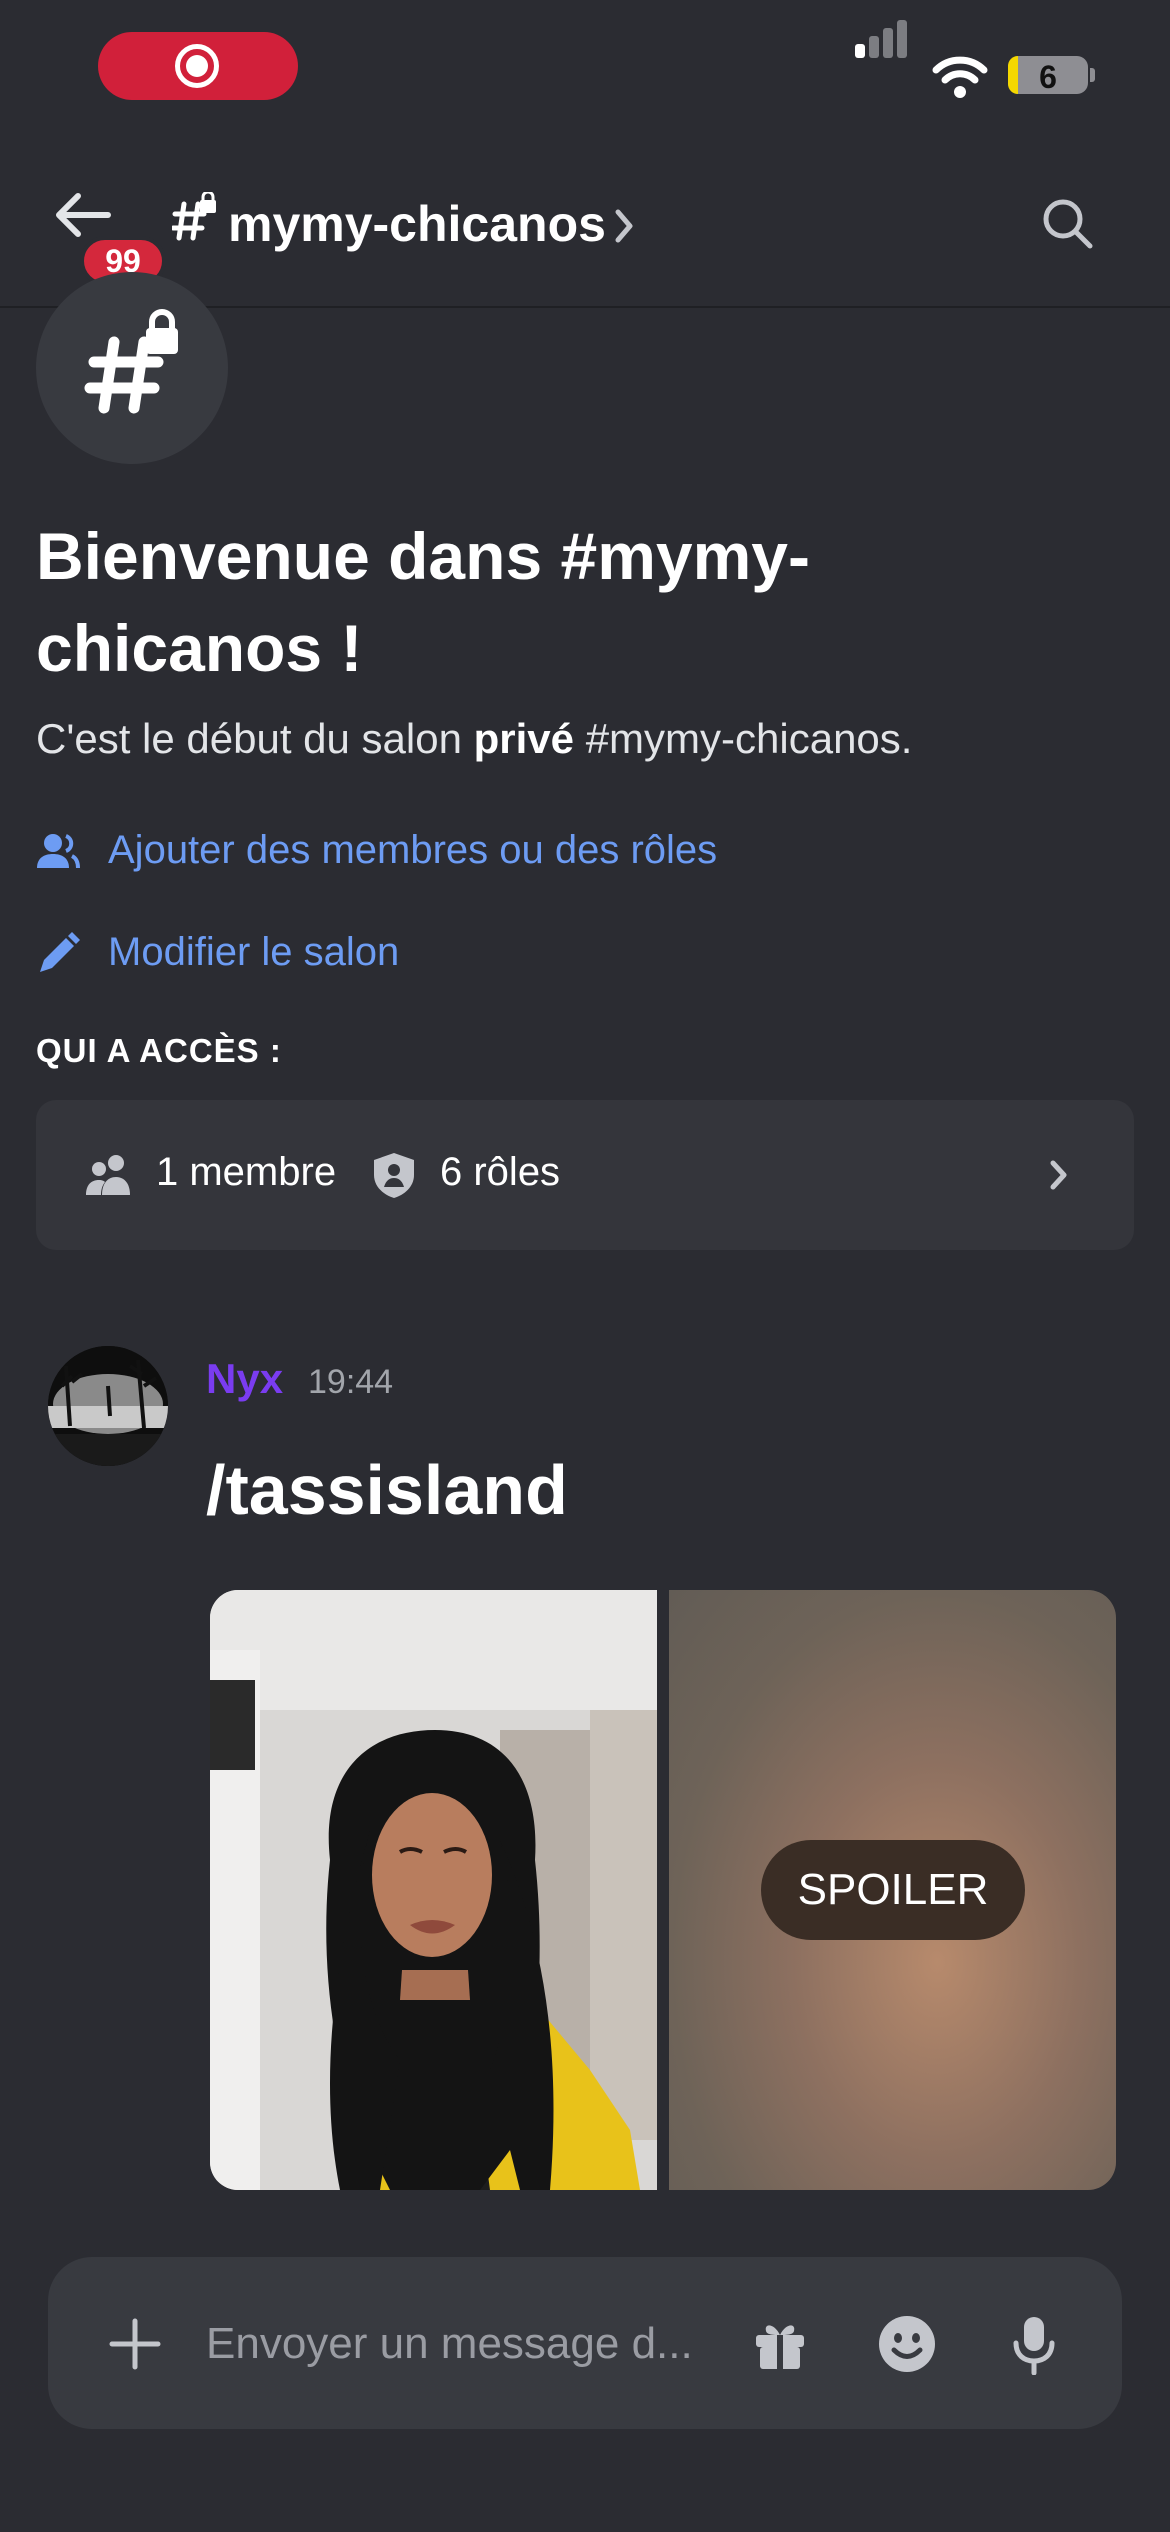 This screenshot has width=1170, height=2532. Describe the element at coordinates (1034, 2345) in the screenshot. I see `microphone-icon` at that location.